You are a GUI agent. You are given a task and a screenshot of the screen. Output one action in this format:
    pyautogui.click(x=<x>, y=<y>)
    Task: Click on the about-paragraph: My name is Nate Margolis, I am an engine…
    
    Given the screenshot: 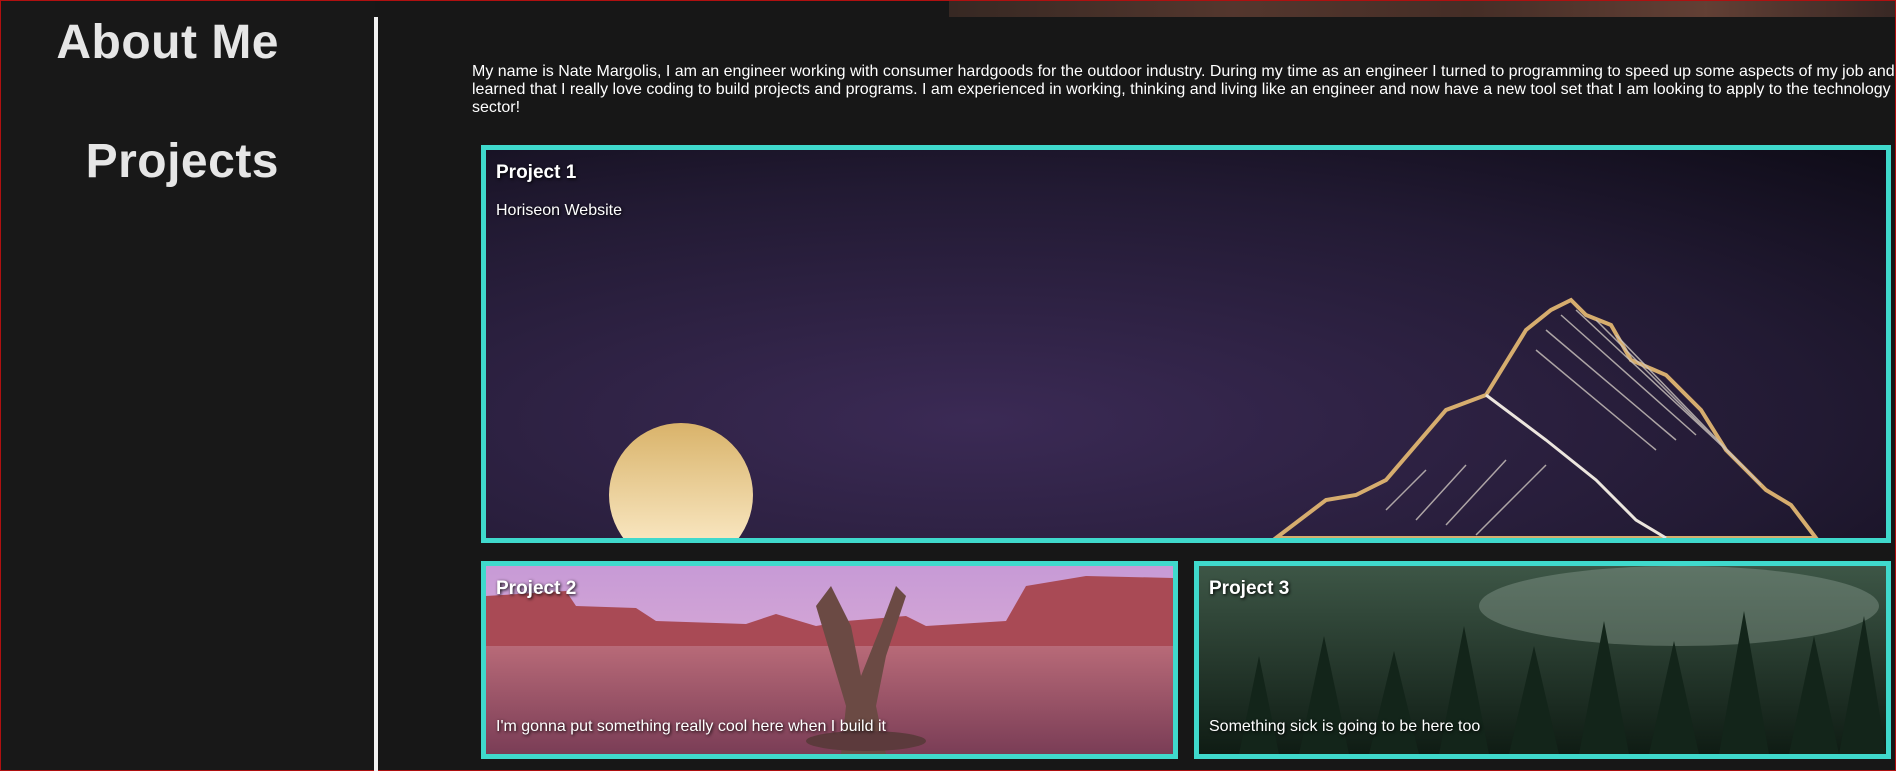 What is the action you would take?
    pyautogui.click(x=1183, y=89)
    